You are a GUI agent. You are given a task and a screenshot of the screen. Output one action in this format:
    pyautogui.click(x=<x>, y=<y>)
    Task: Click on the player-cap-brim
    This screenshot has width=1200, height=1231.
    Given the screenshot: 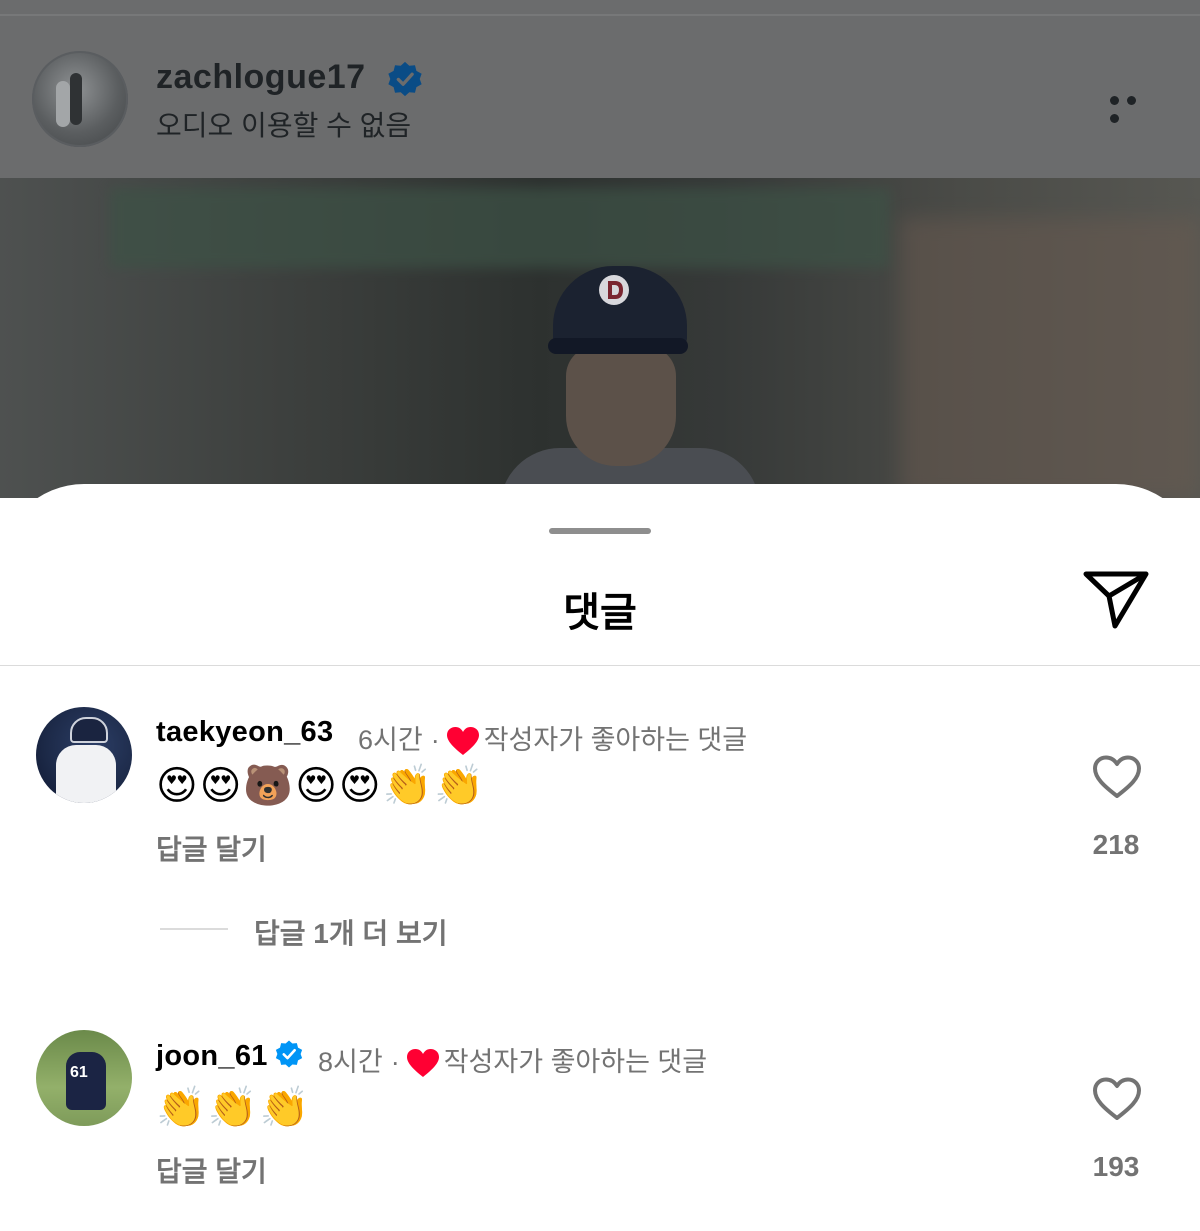 What is the action you would take?
    pyautogui.click(x=618, y=346)
    